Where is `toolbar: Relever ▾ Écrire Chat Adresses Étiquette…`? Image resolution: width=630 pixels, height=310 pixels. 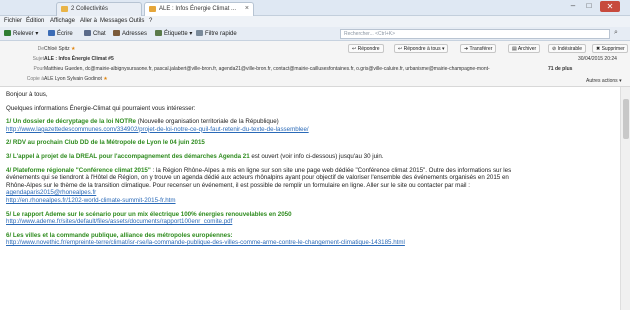
toolbar: Relever ▾ Écrire Chat Adresses Étiquette… is located at coordinates (315, 34).